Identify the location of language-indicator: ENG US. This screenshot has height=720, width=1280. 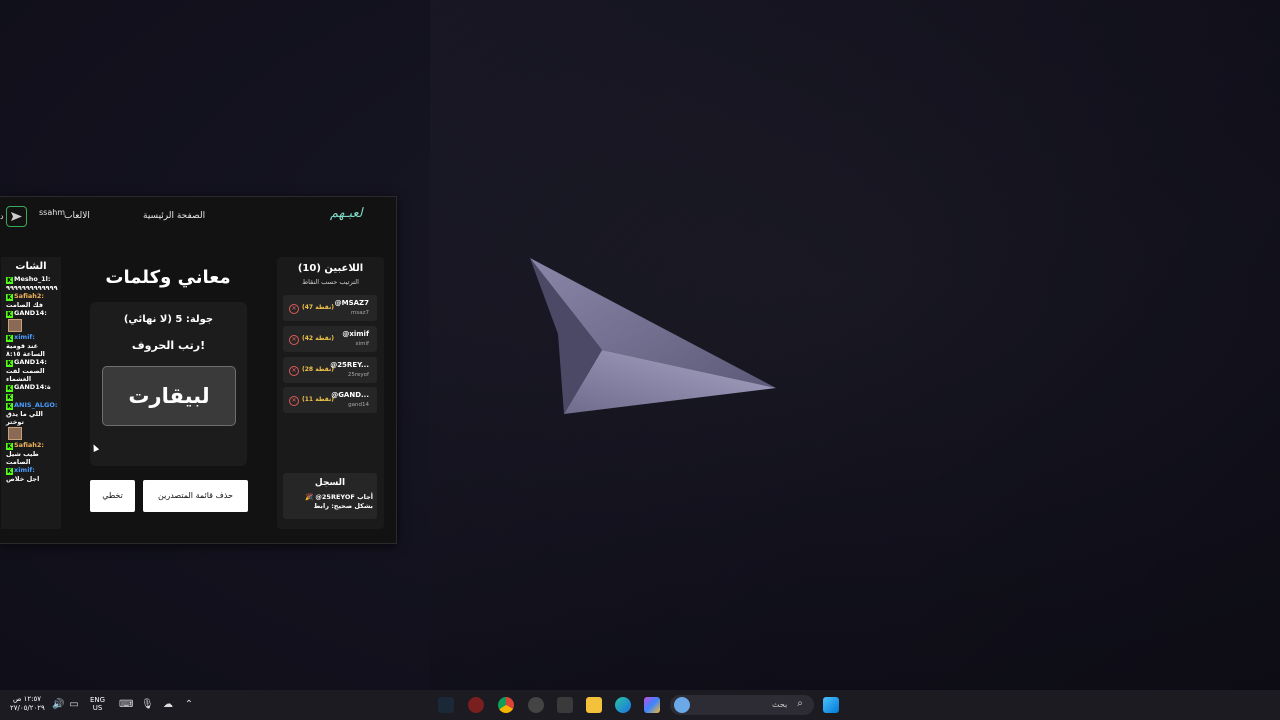
(97, 704).